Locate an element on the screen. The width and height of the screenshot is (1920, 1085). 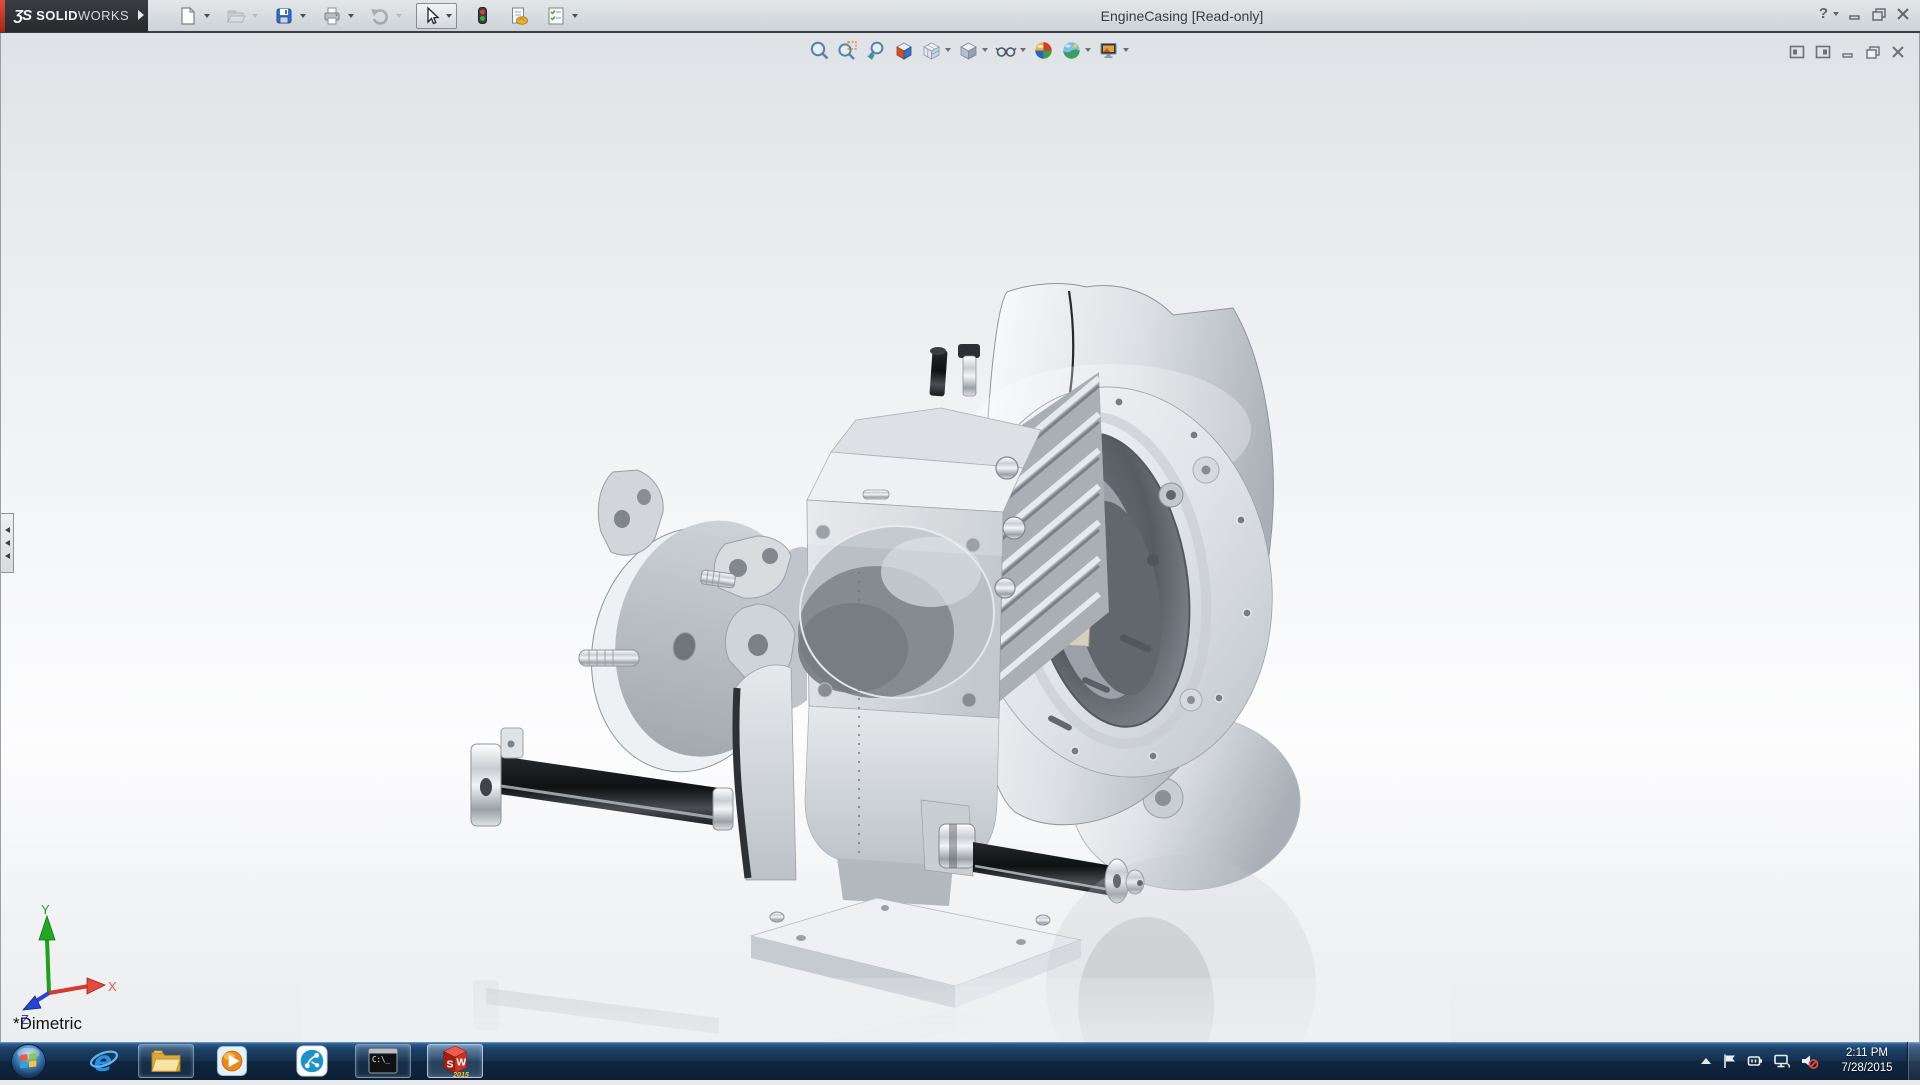
minimize-document-icon is located at coordinates (1848, 52).